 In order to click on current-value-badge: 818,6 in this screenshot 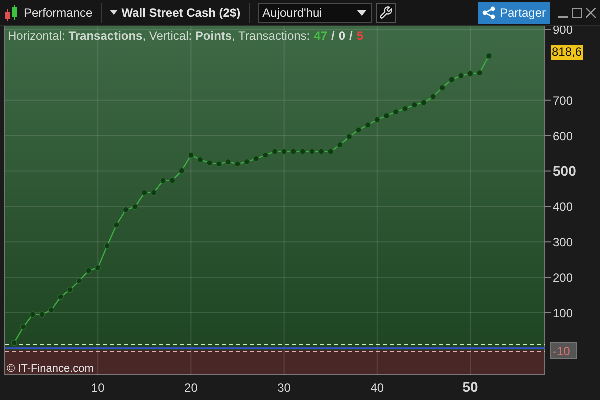, I will do `click(567, 52)`.